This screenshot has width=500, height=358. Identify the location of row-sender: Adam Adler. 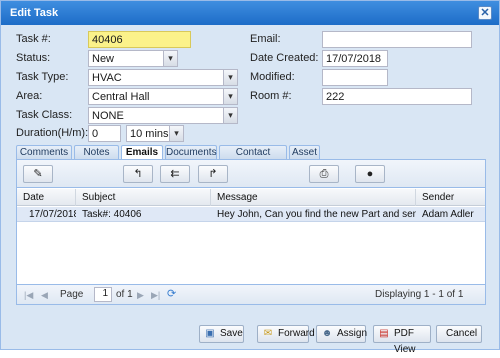
(448, 214).